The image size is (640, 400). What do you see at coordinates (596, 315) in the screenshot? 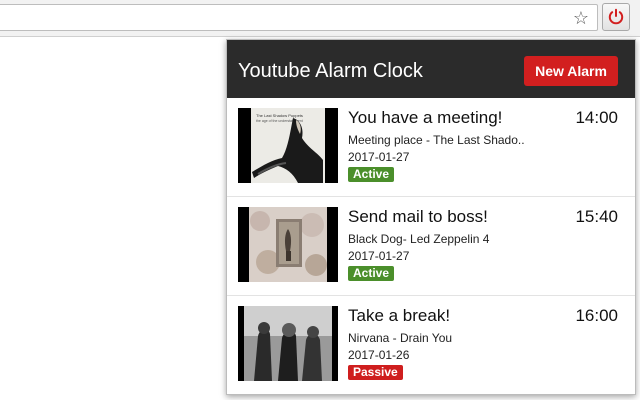
I see `alarm-time: 16:00` at bounding box center [596, 315].